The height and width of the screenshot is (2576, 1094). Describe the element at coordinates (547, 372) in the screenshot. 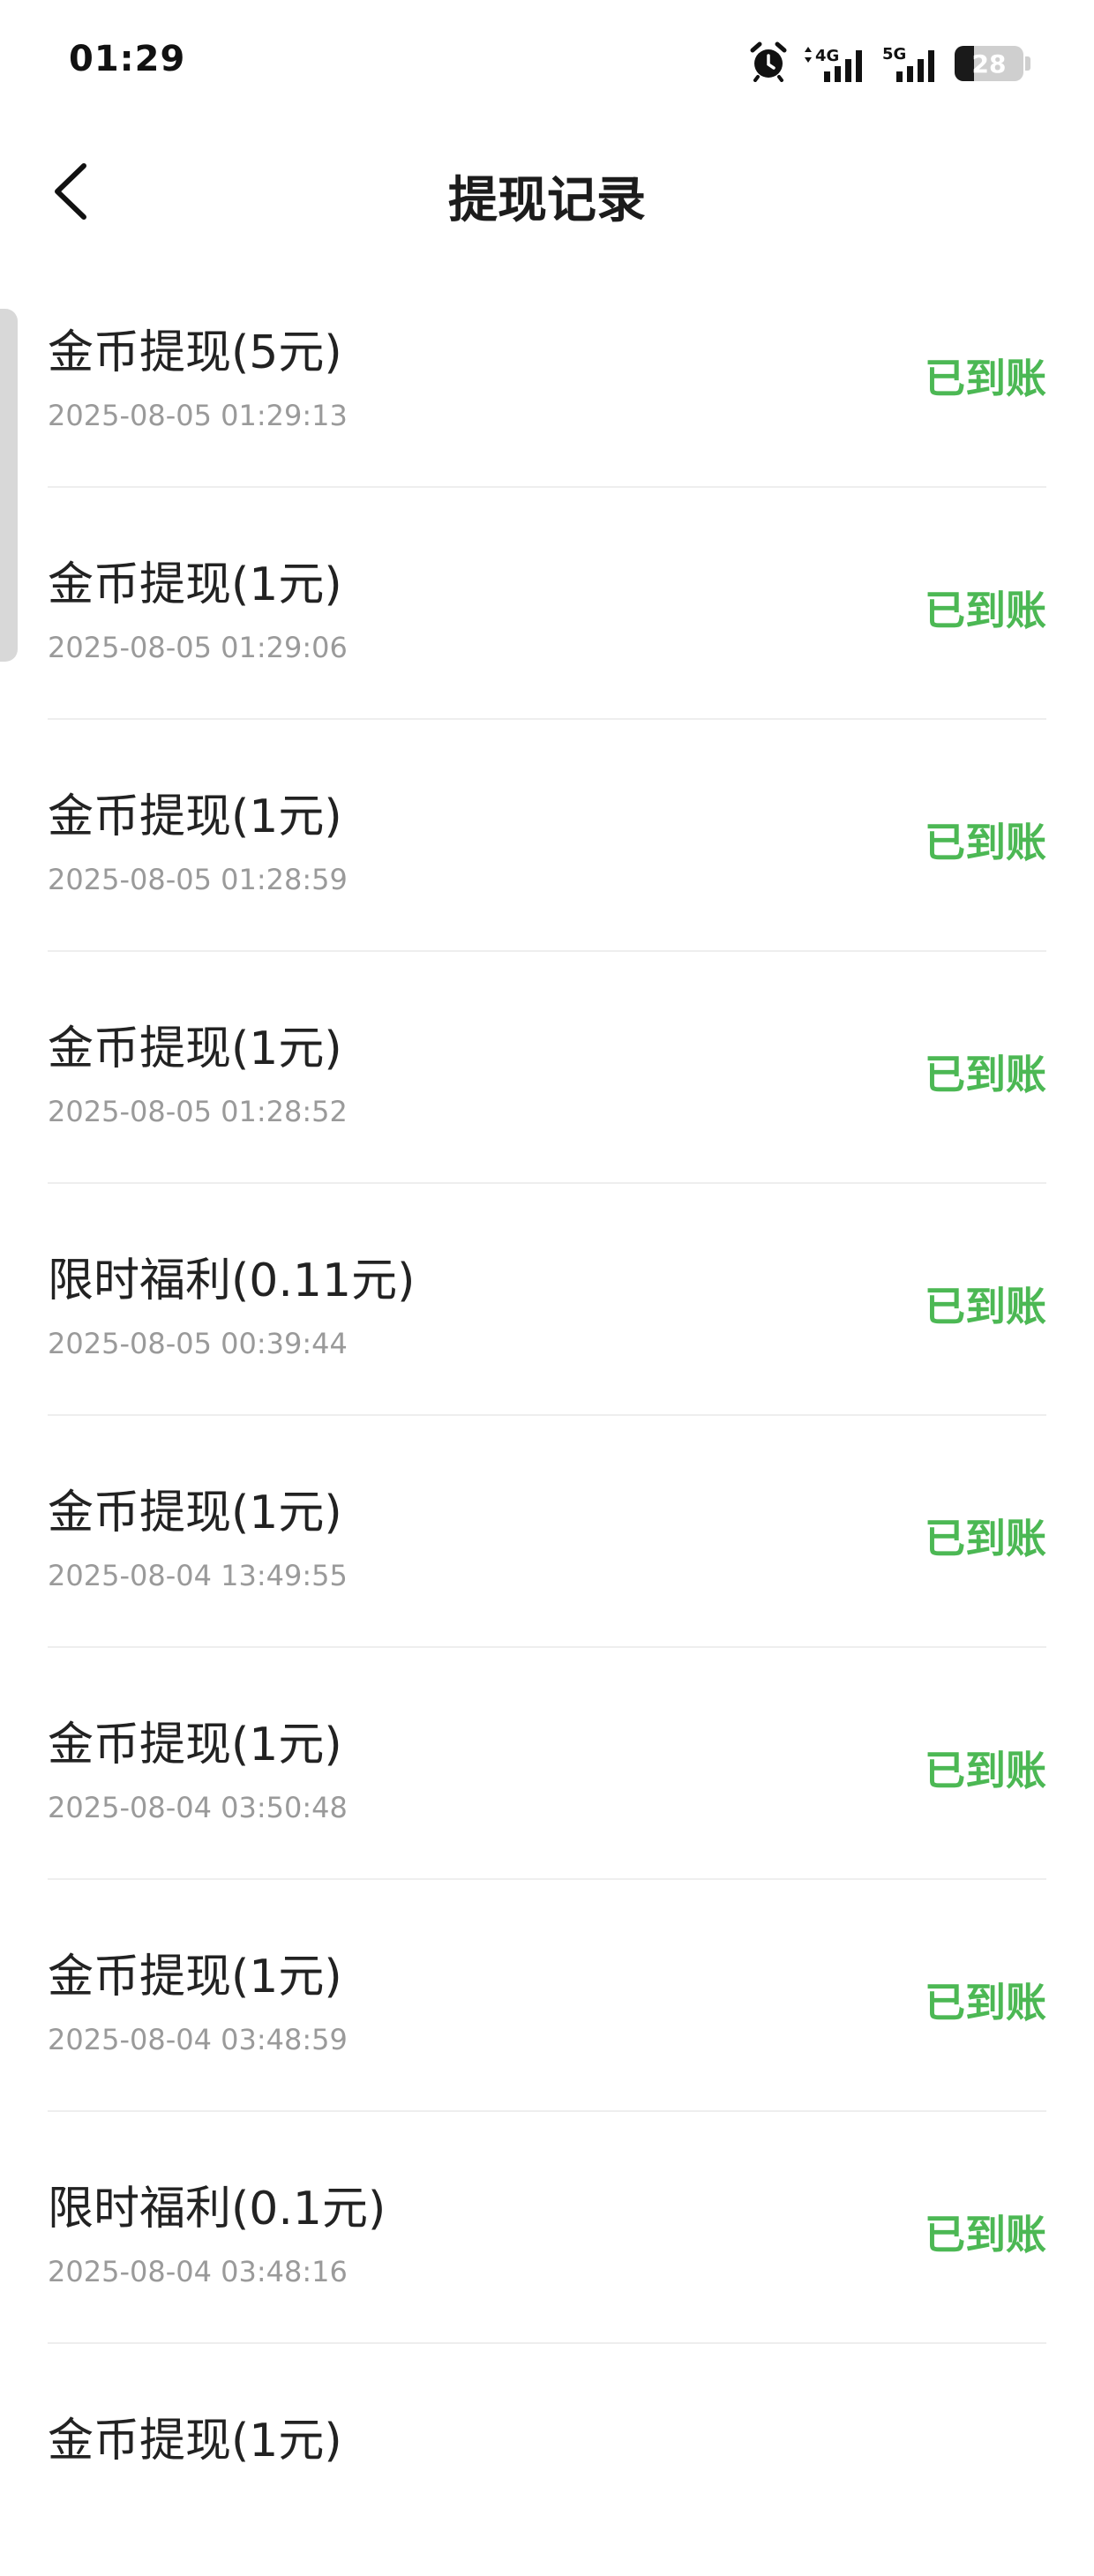

I see `record-item: 金币提现(5元) 2025-08-05 01:29:13 已到账` at that location.